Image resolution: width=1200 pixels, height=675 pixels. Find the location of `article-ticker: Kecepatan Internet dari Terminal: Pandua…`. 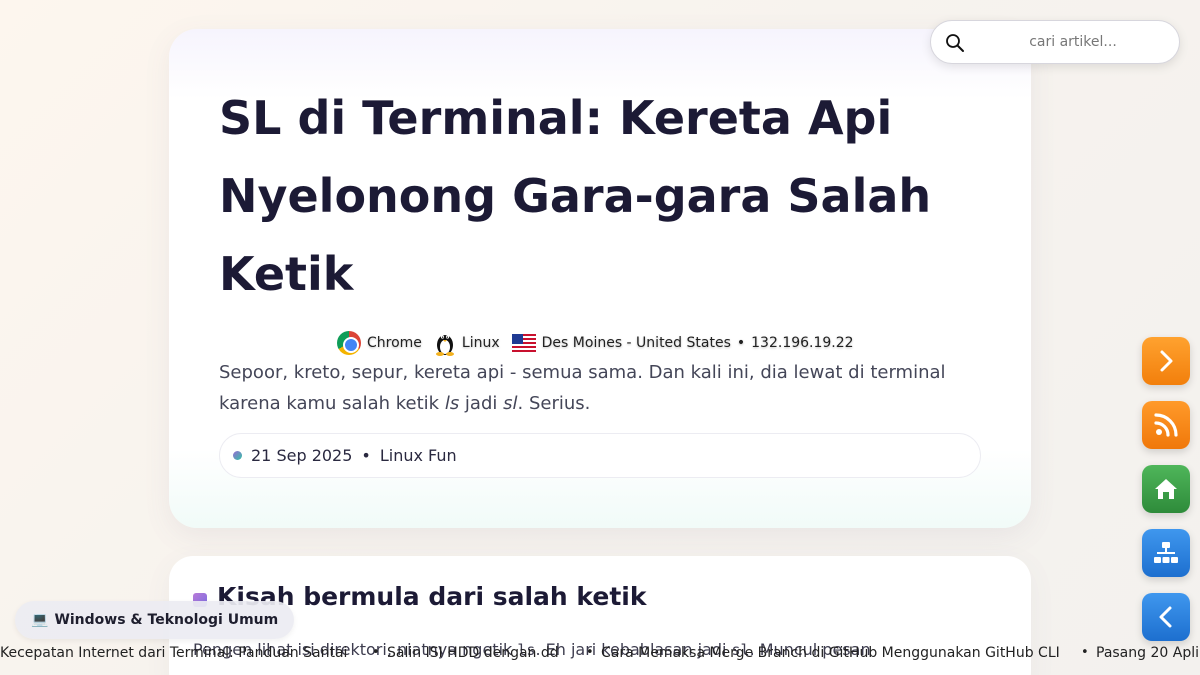

article-ticker: Kecepatan Internet dari Terminal: Pandua… is located at coordinates (600, 655).